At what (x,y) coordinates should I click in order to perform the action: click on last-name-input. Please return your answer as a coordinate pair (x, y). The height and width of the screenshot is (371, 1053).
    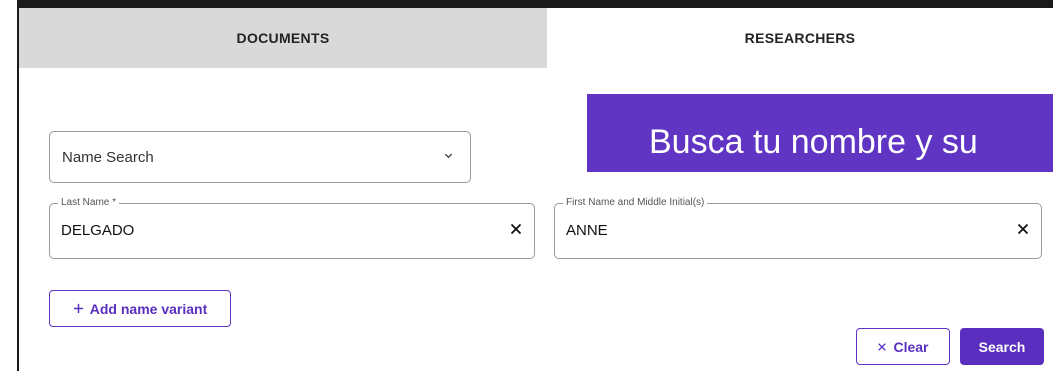
    Looking at the image, I should click on (261, 230).